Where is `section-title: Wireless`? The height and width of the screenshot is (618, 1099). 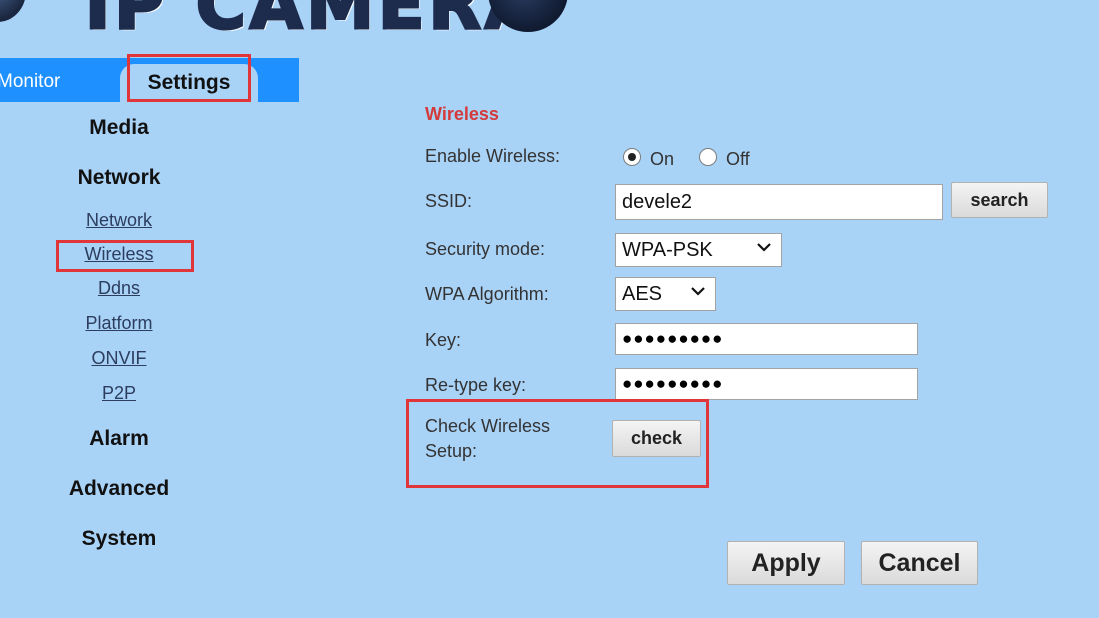 section-title: Wireless is located at coordinates (462, 114).